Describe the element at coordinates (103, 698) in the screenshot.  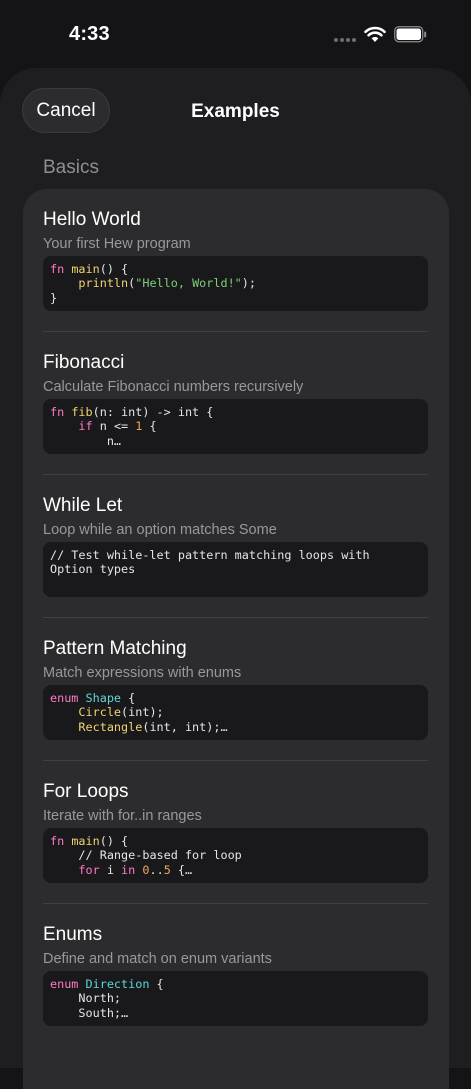
I see `code-token-type: Shape` at that location.